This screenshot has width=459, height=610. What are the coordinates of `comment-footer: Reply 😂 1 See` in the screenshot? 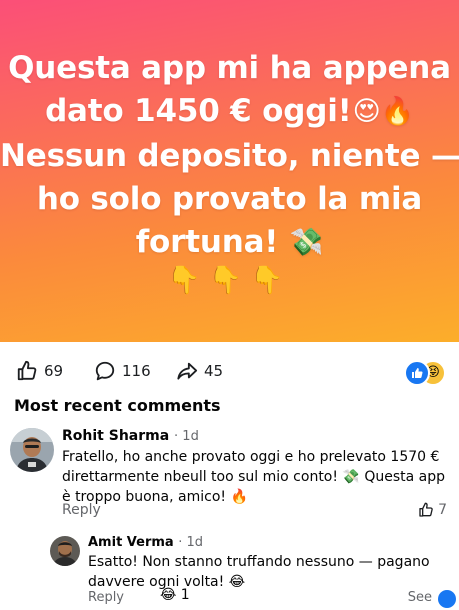 It's located at (273, 598).